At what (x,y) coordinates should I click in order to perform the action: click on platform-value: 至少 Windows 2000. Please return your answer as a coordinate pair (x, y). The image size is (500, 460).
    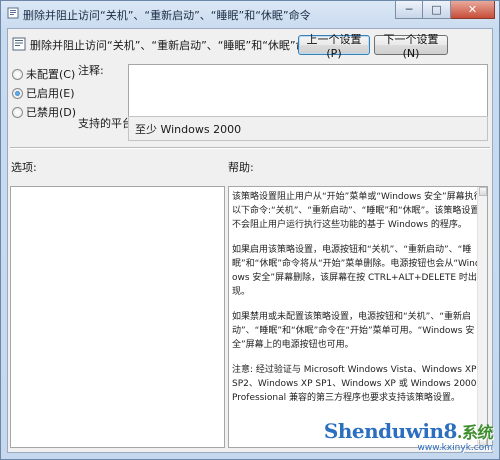
    Looking at the image, I should click on (188, 129).